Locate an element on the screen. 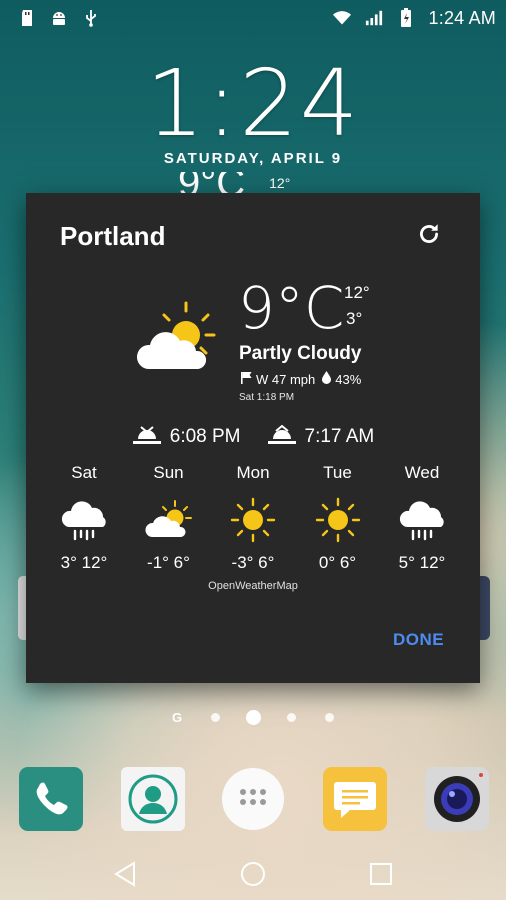 The height and width of the screenshot is (900, 506). navigation-bar is located at coordinates (253, 874).